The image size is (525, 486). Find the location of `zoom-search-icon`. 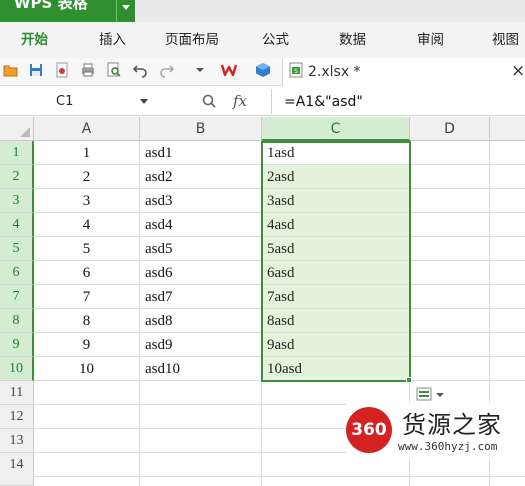

zoom-search-icon is located at coordinates (209, 101).